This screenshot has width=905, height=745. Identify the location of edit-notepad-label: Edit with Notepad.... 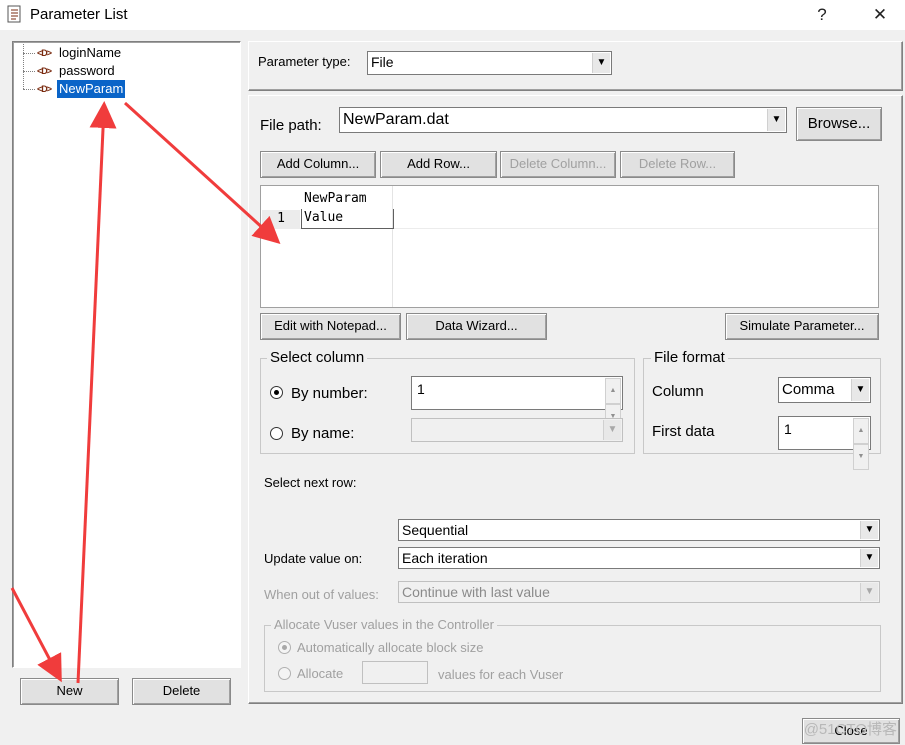
(330, 325).